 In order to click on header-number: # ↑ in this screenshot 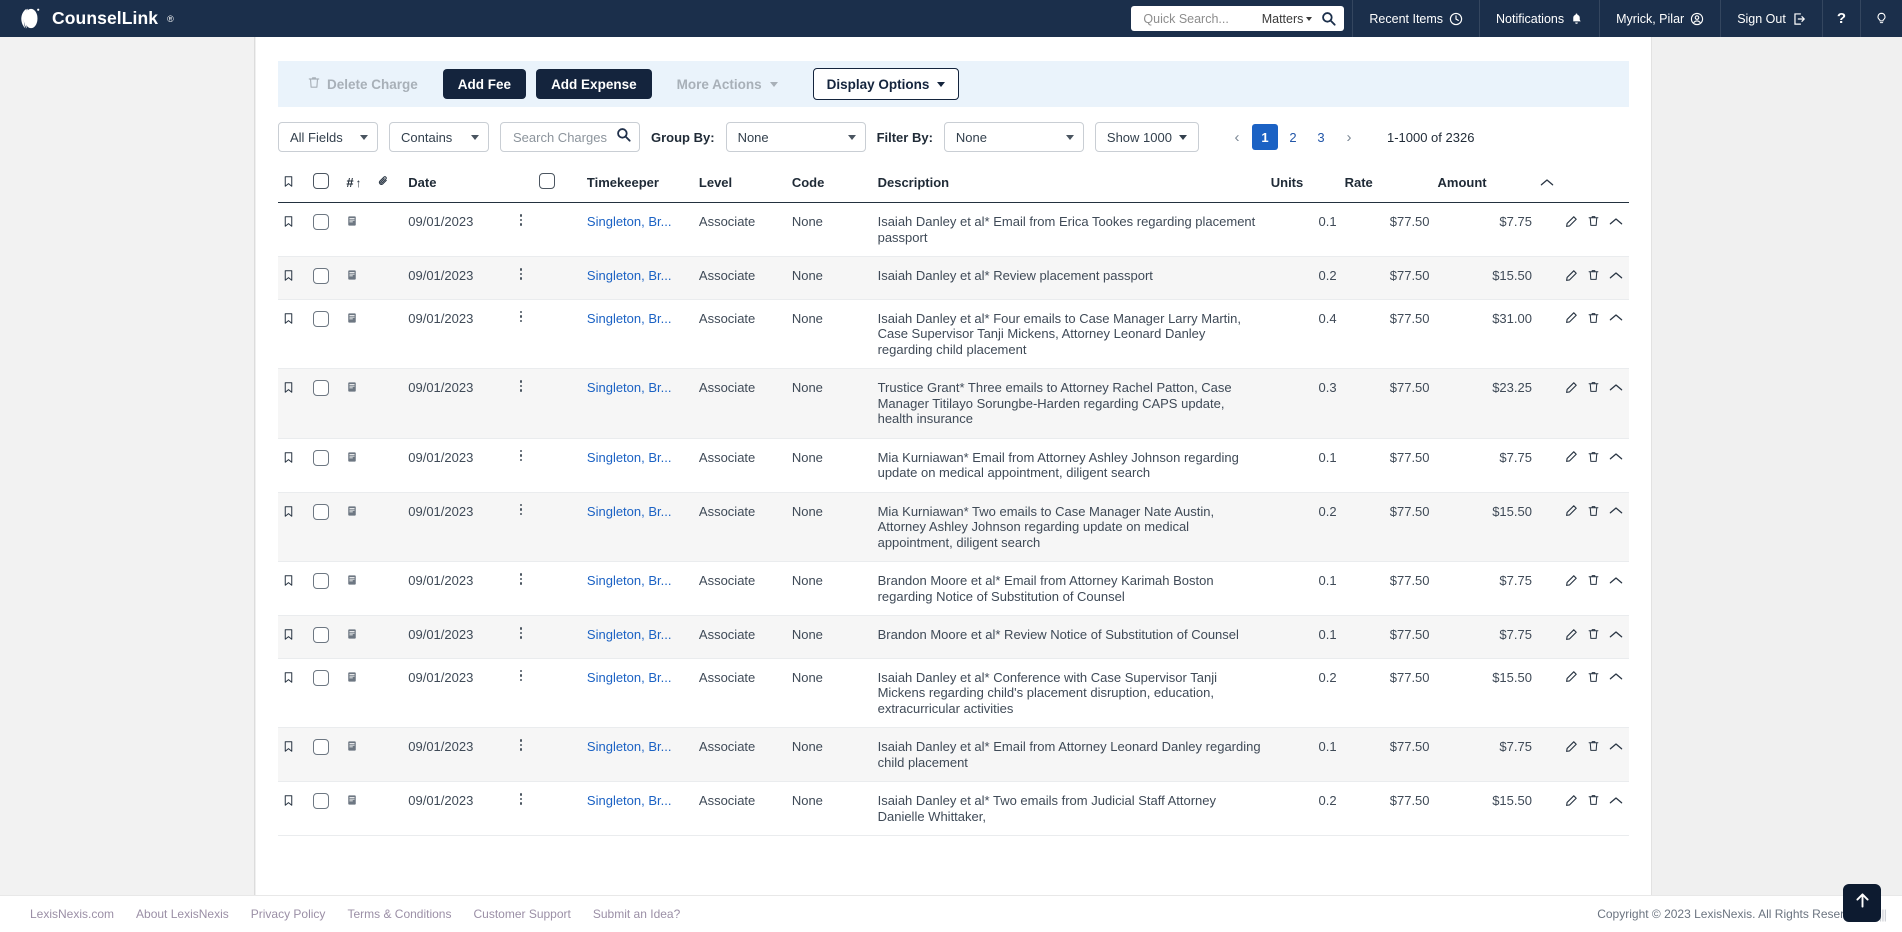, I will do `click(358, 185)`.